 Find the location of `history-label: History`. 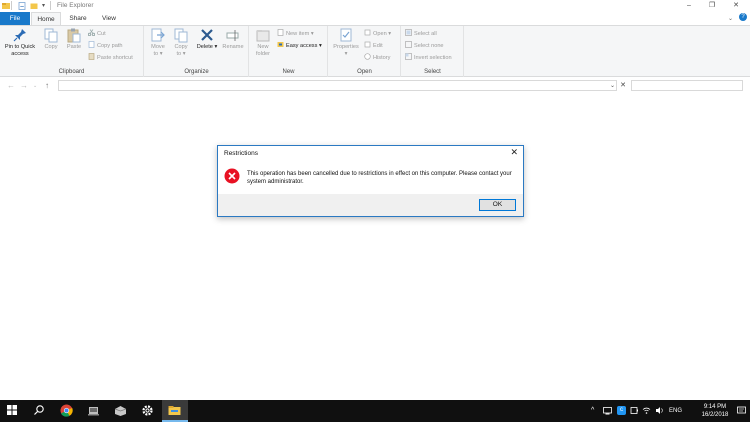

history-label: History is located at coordinates (382, 58).